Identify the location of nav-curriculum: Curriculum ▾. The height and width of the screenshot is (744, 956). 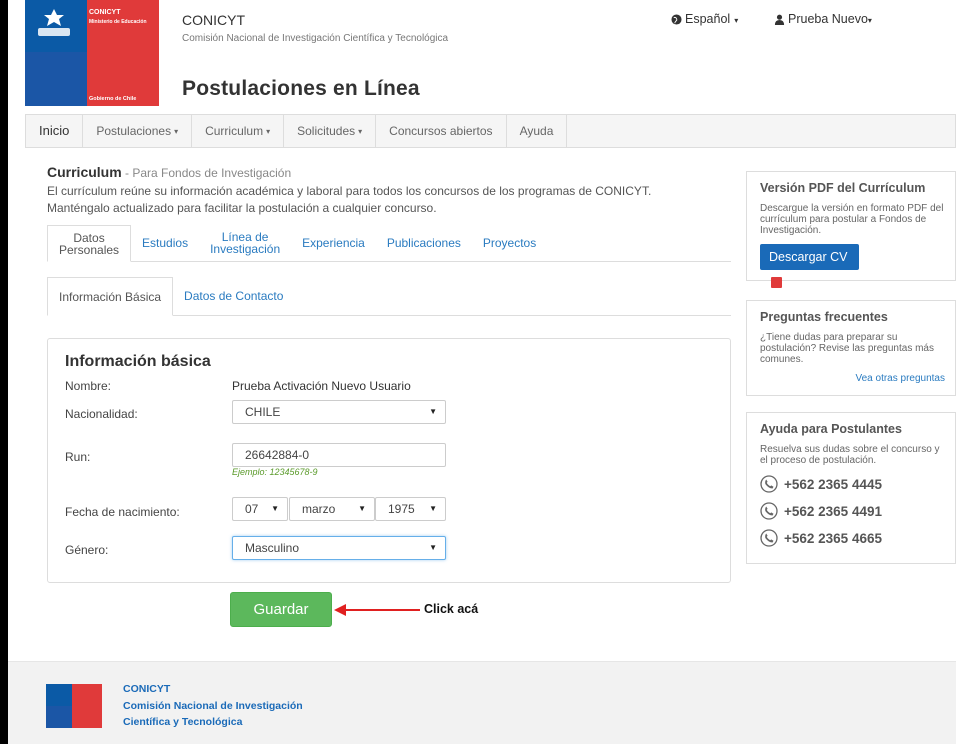
(238, 131).